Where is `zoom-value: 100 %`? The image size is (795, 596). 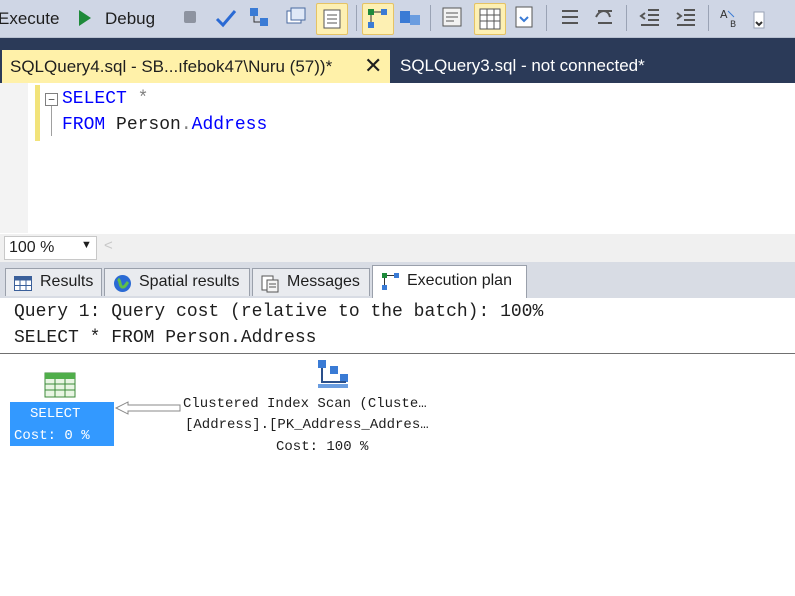
zoom-value: 100 % is located at coordinates (32, 247).